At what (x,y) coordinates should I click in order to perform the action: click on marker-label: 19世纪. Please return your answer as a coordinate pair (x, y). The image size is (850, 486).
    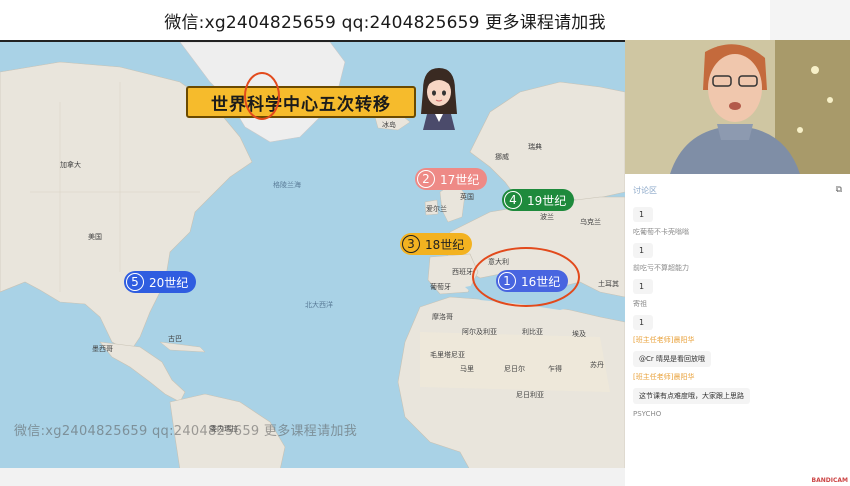
    Looking at the image, I should click on (547, 200).